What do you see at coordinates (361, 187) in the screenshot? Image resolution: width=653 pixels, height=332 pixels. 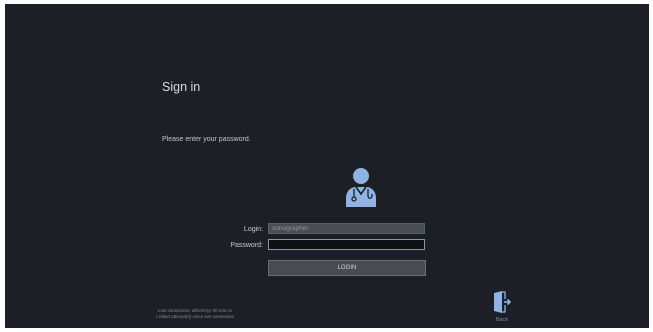 I see `doctor-user-icon` at bounding box center [361, 187].